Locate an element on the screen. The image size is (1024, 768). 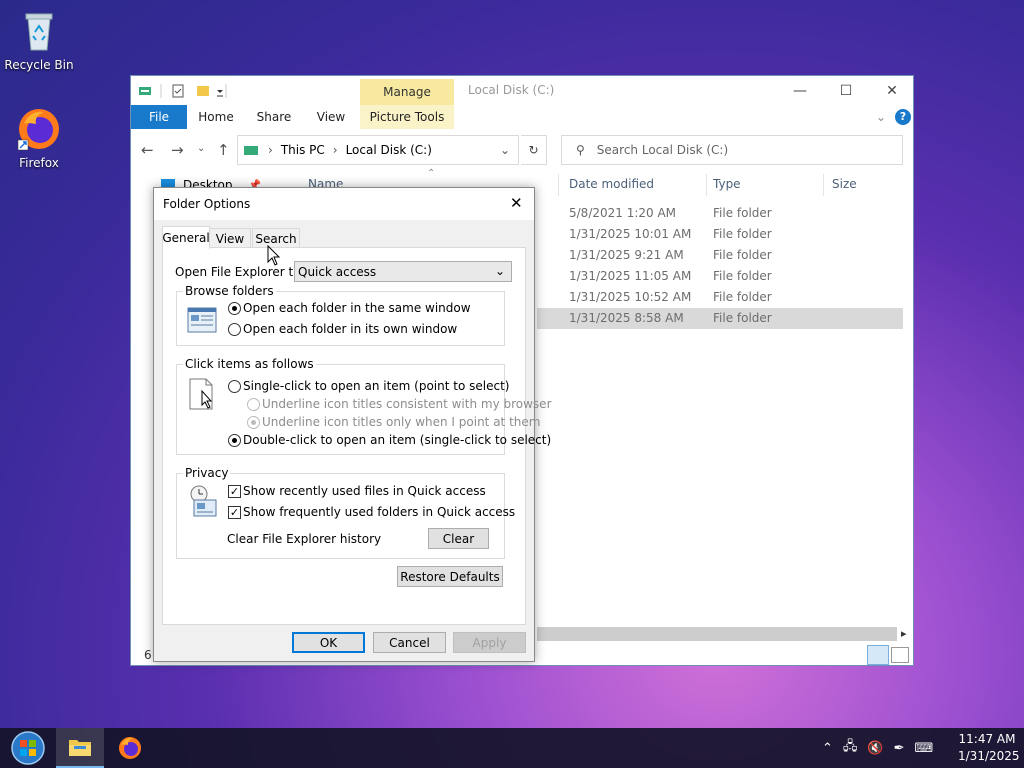
ribbon-tabs: File Home Share View Picture Tools ⌄ ? is located at coordinates (522, 117).